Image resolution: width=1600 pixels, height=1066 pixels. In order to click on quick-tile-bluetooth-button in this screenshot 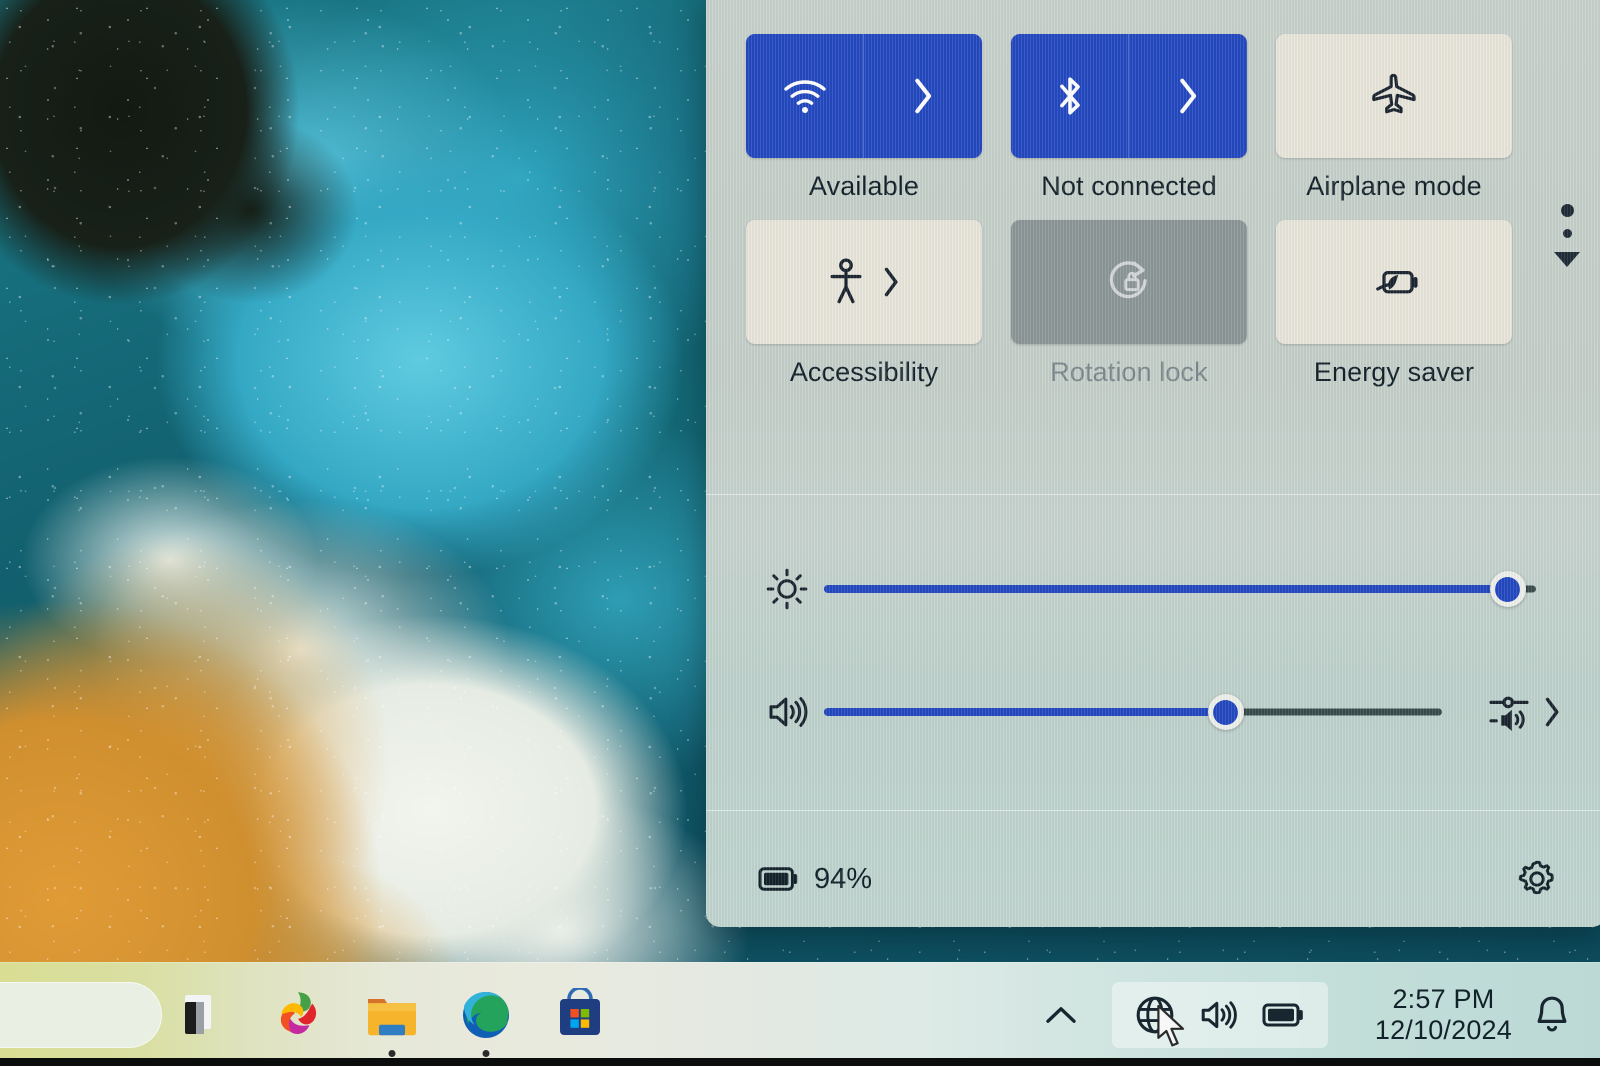, I will do `click(1129, 96)`.